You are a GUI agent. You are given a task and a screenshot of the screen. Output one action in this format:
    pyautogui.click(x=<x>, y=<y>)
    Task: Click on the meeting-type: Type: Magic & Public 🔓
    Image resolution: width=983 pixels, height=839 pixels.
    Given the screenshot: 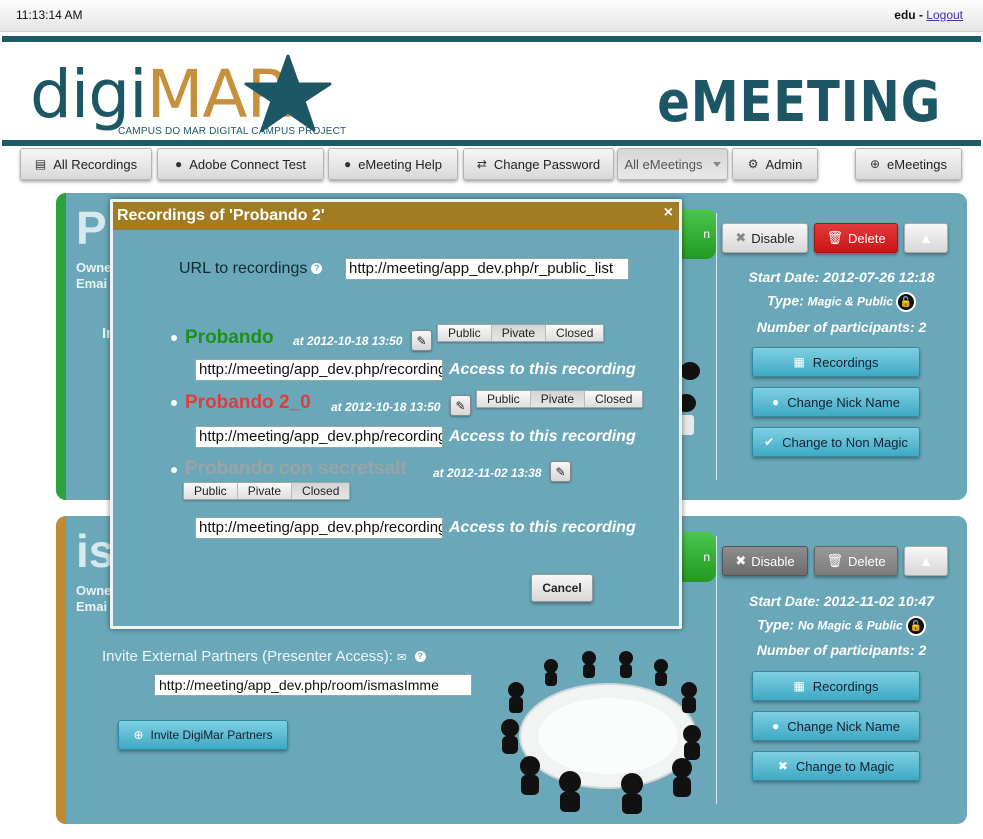 What is the action you would take?
    pyautogui.click(x=841, y=302)
    